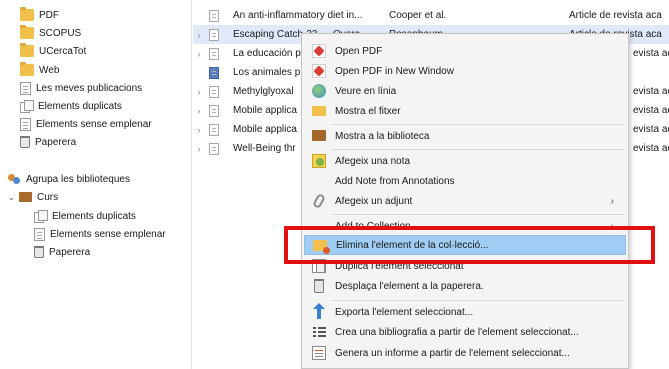 This screenshot has height=369, width=669. I want to click on collection-label: SCOPUS, so click(60, 33).